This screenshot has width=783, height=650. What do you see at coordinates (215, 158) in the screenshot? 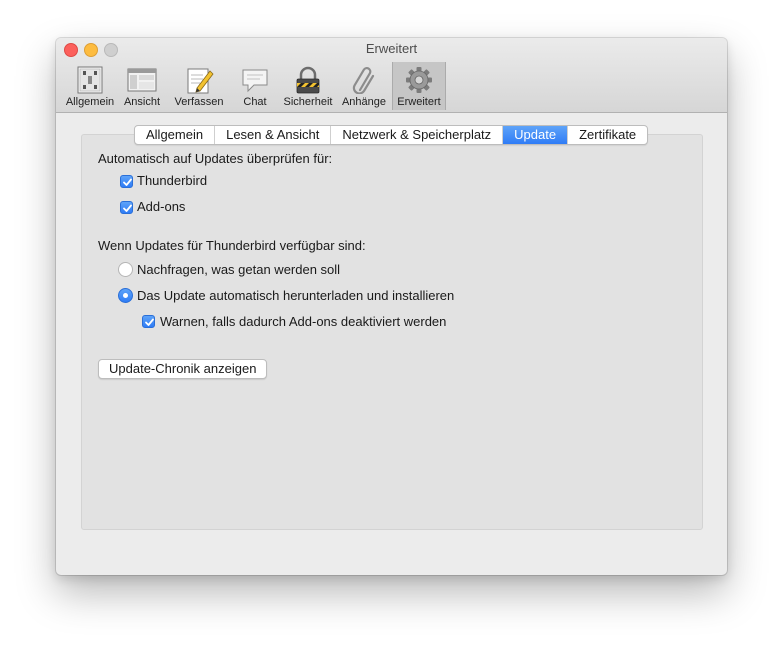
I see `check-updates-heading: Automatisch auf Updates überprüfen für:` at bounding box center [215, 158].